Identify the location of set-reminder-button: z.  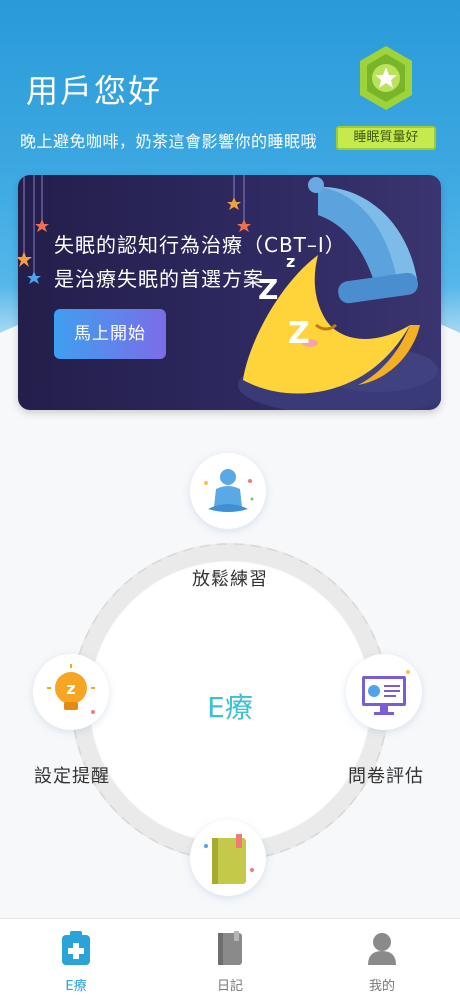
(71, 692).